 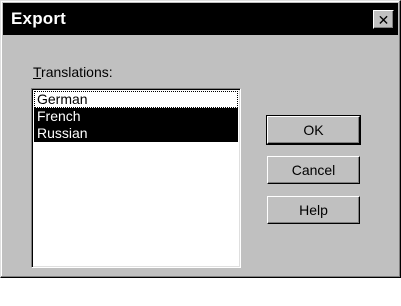 What do you see at coordinates (313, 130) in the screenshot?
I see `ok-button: OK` at bounding box center [313, 130].